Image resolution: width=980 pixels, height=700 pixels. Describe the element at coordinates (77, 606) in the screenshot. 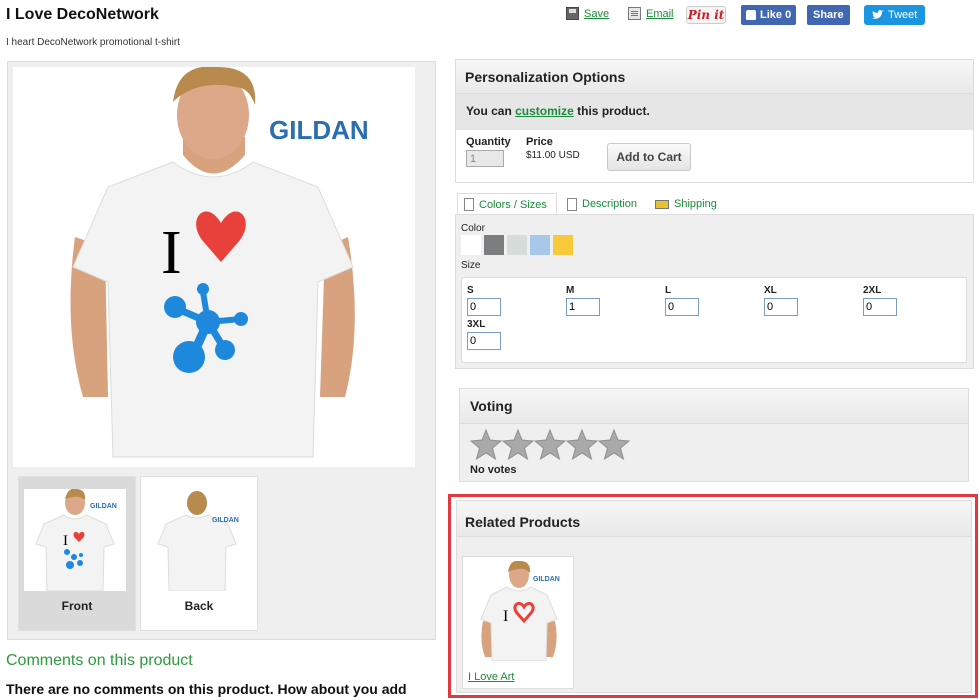

I see `thumbnail-front-label: Front` at that location.